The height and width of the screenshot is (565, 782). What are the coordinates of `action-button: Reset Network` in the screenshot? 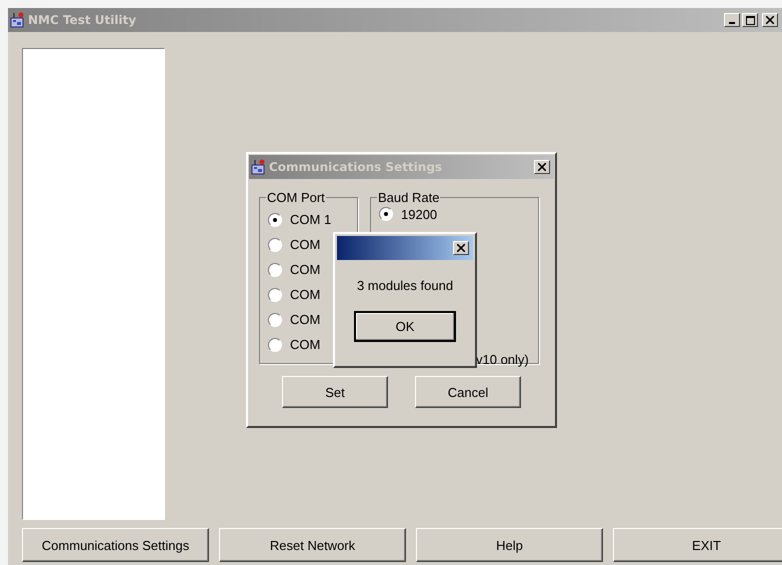 It's located at (312, 545).